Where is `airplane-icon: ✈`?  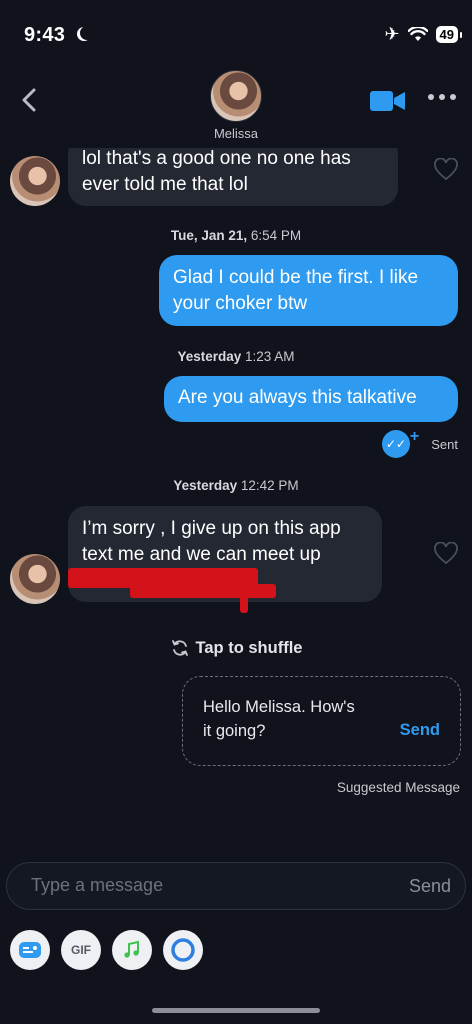
airplane-icon: ✈ is located at coordinates (392, 34).